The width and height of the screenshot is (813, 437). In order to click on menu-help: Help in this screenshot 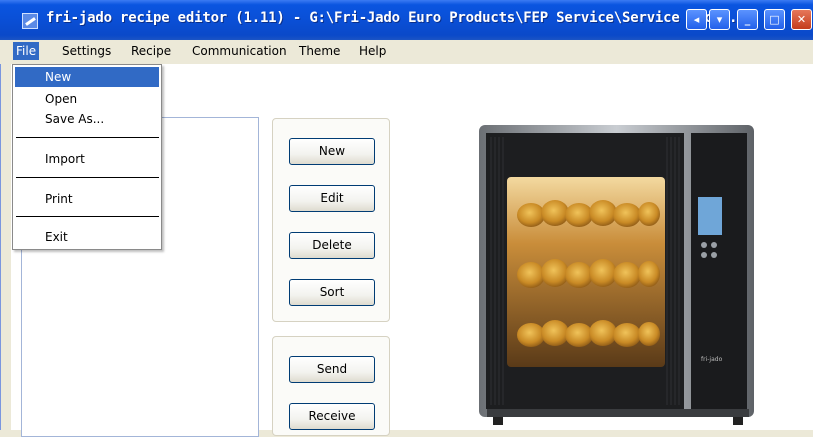, I will do `click(372, 51)`.